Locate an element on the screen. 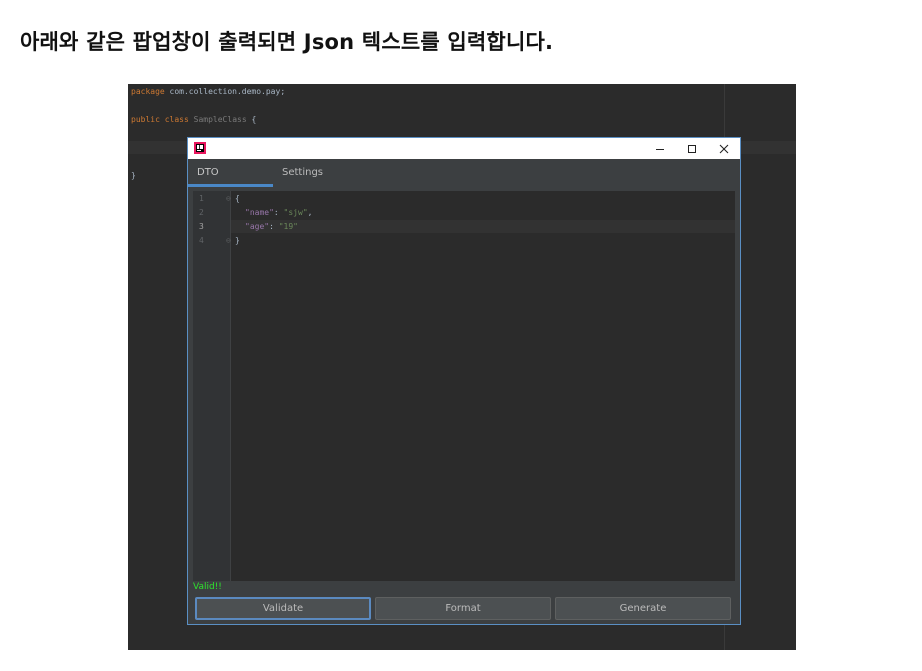 The height and width of the screenshot is (671, 922). tab-settings: Settings is located at coordinates (302, 173).